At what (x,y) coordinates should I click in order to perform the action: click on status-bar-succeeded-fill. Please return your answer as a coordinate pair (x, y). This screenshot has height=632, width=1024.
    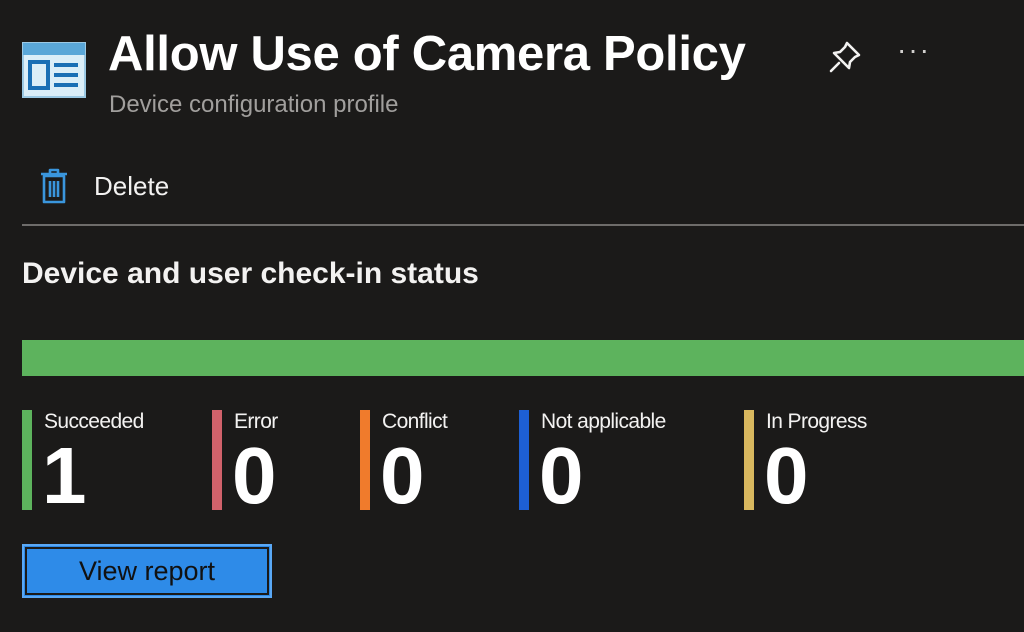
    Looking at the image, I should click on (523, 358).